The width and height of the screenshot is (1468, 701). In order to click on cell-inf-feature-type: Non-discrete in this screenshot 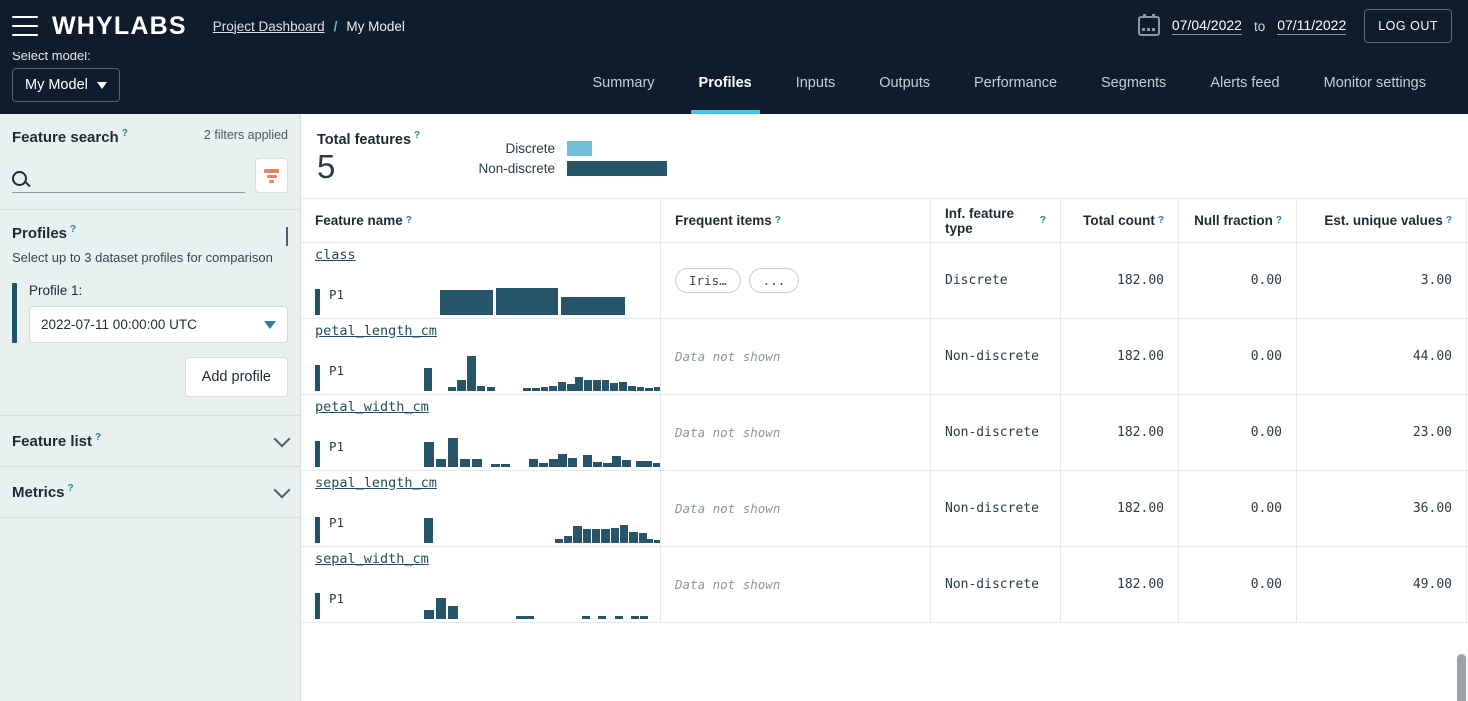, I will do `click(996, 508)`.